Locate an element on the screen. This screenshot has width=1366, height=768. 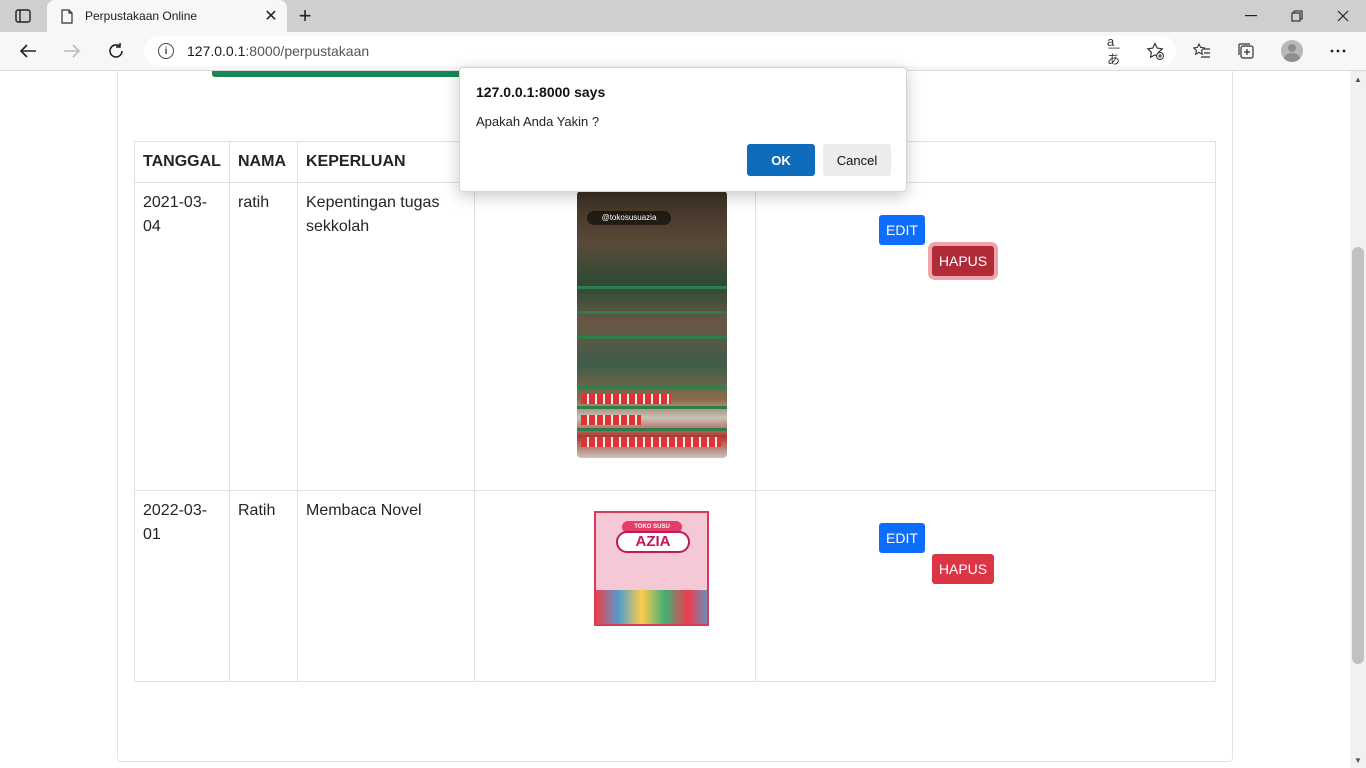
dialog-message: Apakah Anda Yakin ? is located at coordinates (538, 121).